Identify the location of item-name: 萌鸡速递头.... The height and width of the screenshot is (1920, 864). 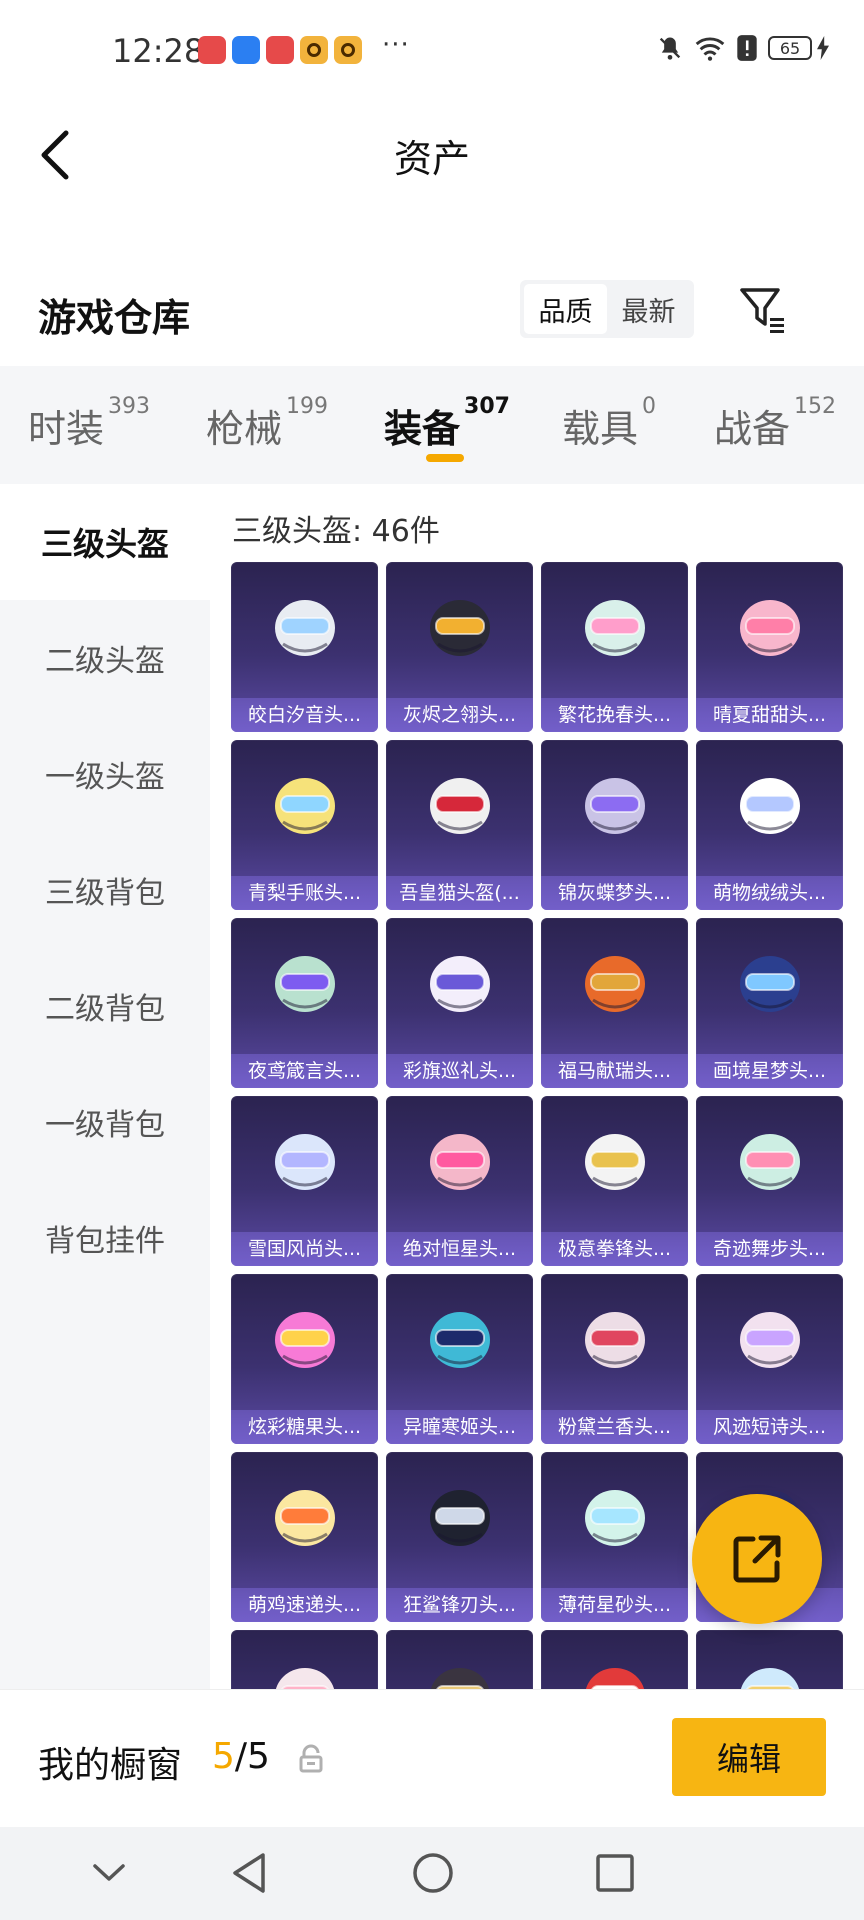
(304, 1605).